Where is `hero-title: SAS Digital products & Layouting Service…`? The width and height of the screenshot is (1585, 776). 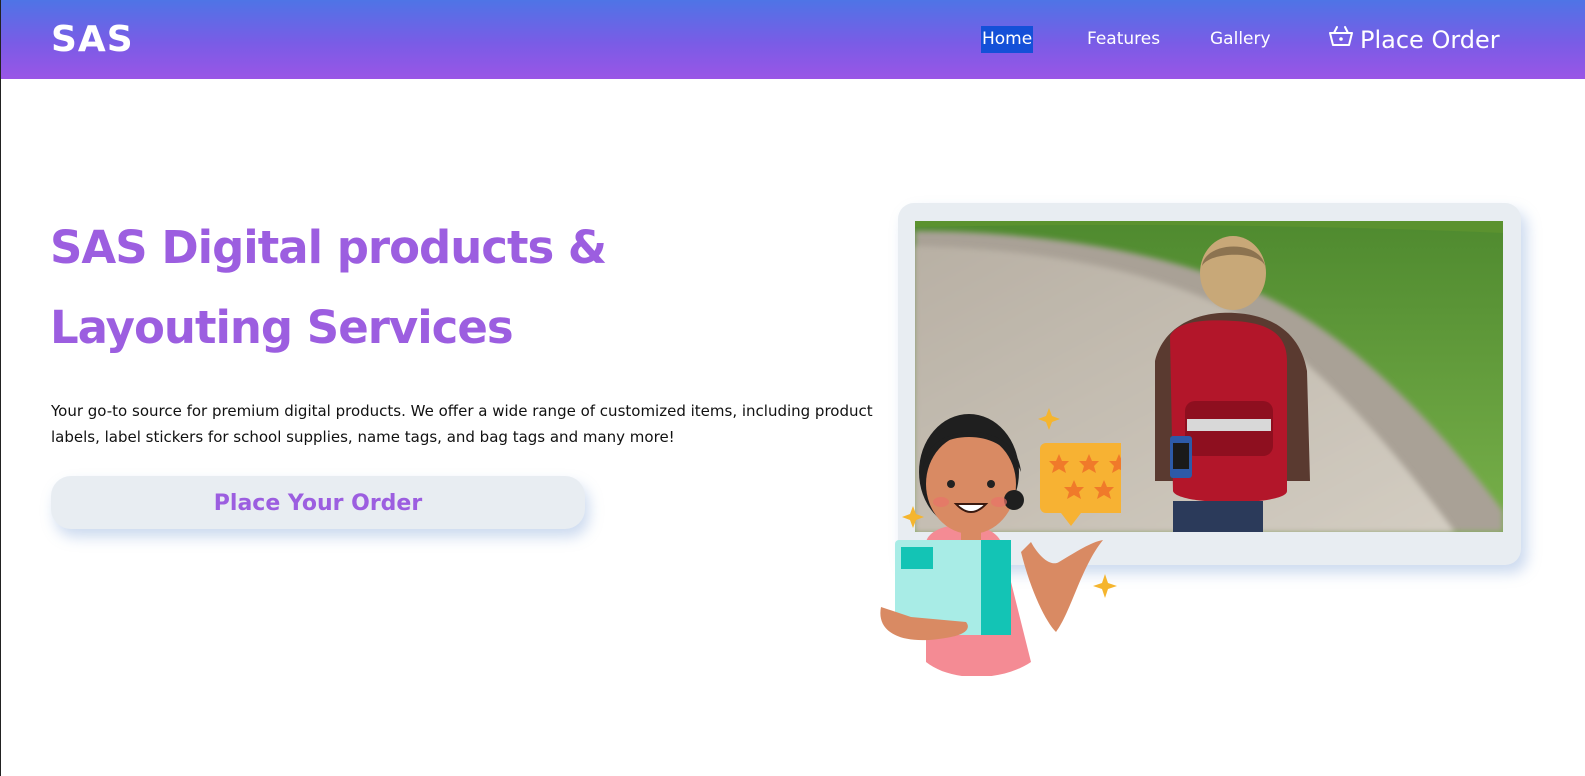
hero-title: SAS Digital products & Layouting Service… is located at coordinates (328, 287).